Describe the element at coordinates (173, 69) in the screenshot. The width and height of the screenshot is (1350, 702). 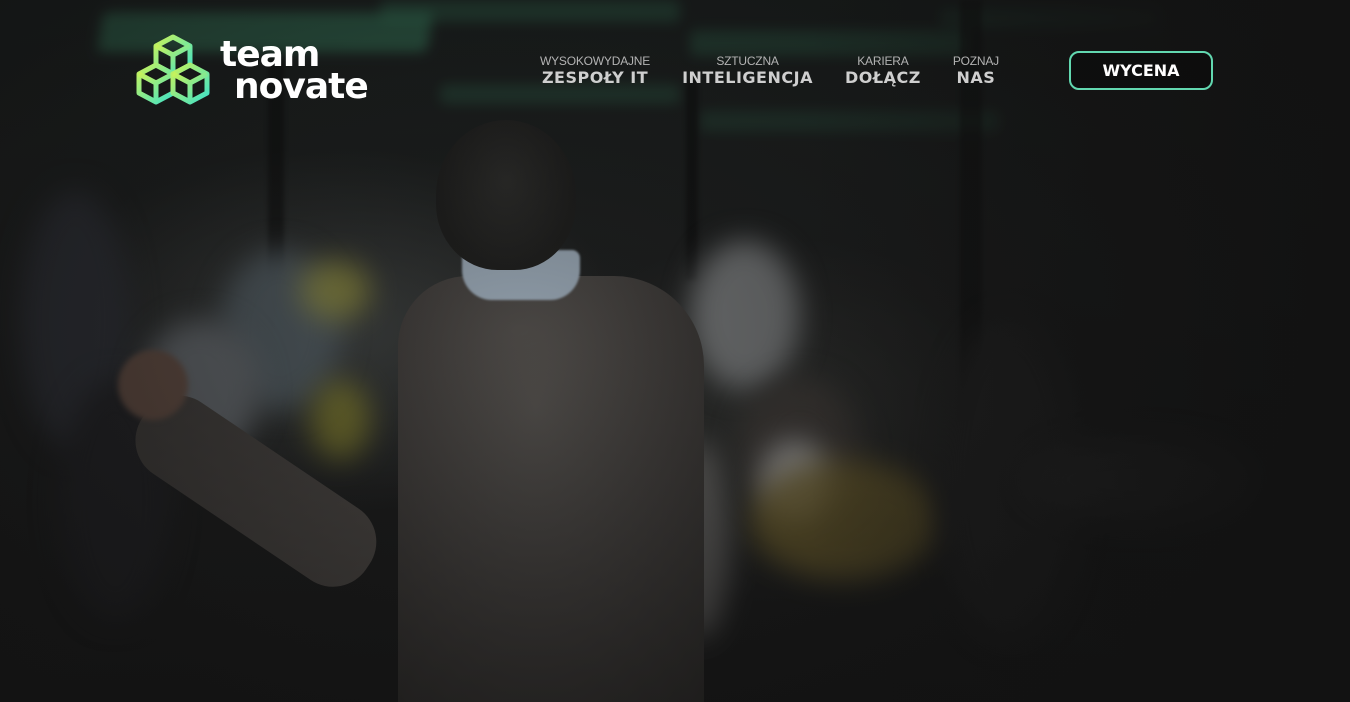
I see `cubes-logo-icon` at that location.